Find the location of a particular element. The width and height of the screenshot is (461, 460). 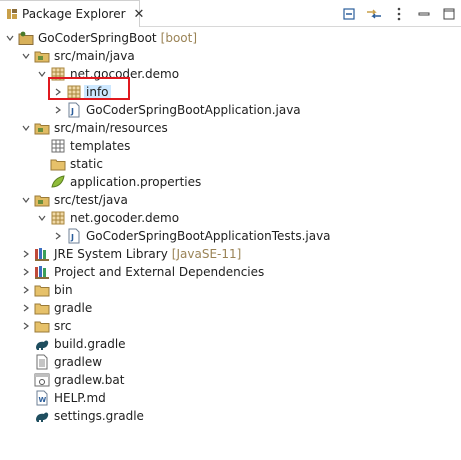

tree-item: J GoCoderSpringBootApplicationTests.java is located at coordinates (191, 236).